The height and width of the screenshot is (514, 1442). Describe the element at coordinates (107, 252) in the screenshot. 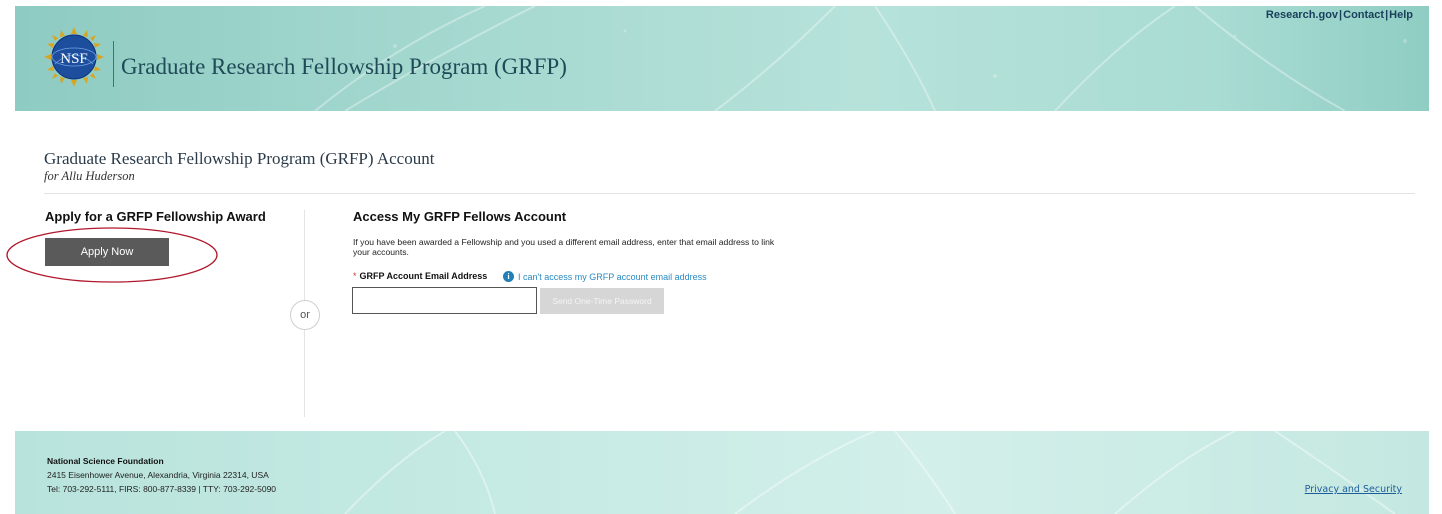

I see `apply-now-button: Apply Now` at that location.